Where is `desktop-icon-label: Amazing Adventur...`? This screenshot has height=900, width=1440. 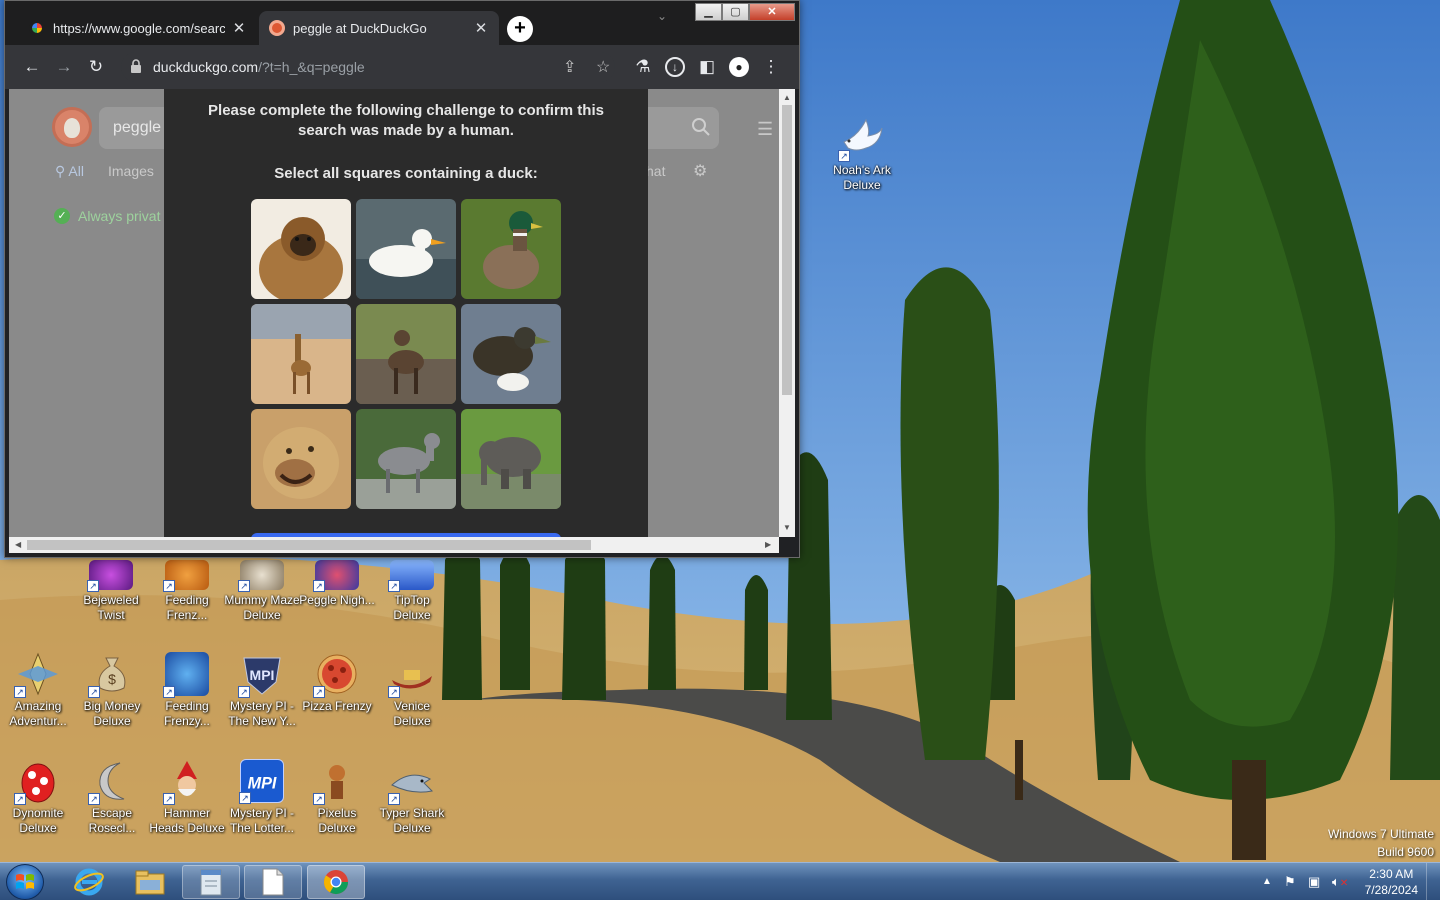
desktop-icon-label: Amazing Adventur... is located at coordinates (38, 713).